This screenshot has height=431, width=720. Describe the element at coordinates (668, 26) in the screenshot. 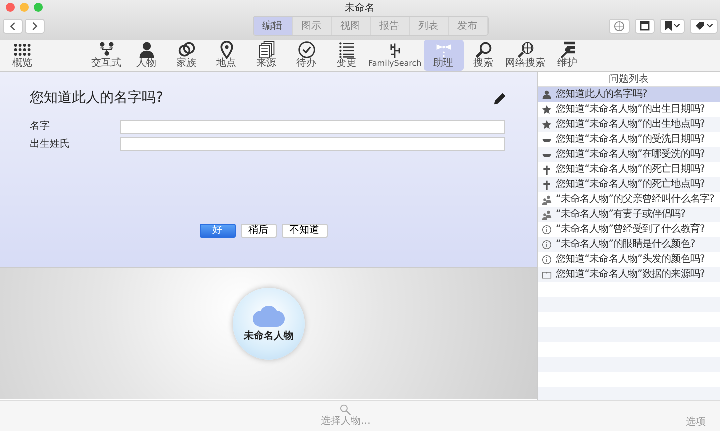

I see `bookmark-icon` at that location.